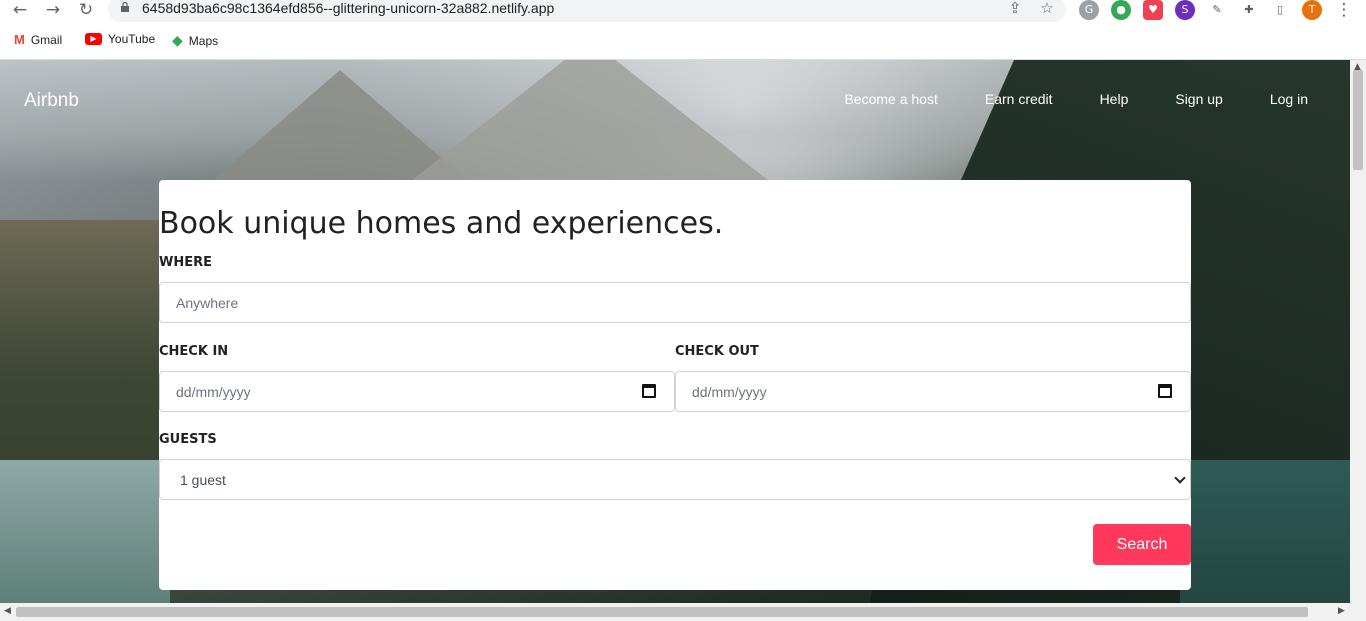 This screenshot has height=621, width=1366. What do you see at coordinates (300, 41) in the screenshot?
I see `bookmarks-bar: M Gmail ▶ YouTube ◆ Maps` at bounding box center [300, 41].